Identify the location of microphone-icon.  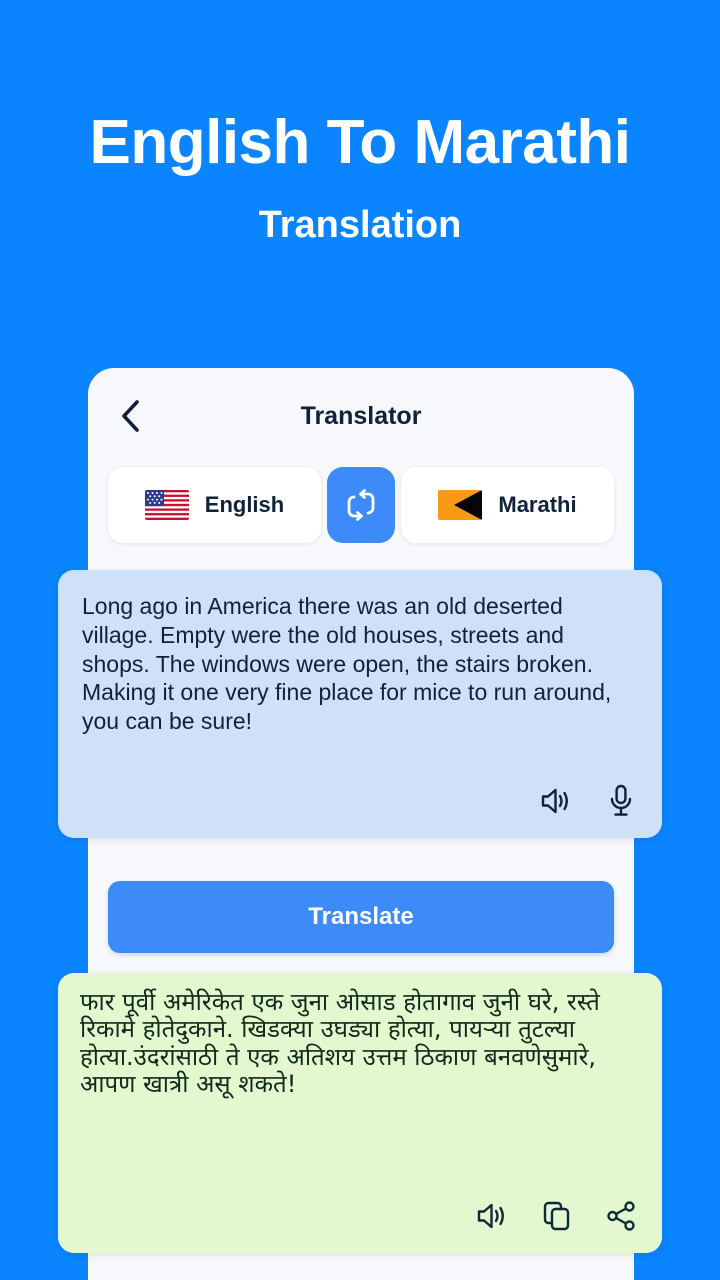
(621, 800).